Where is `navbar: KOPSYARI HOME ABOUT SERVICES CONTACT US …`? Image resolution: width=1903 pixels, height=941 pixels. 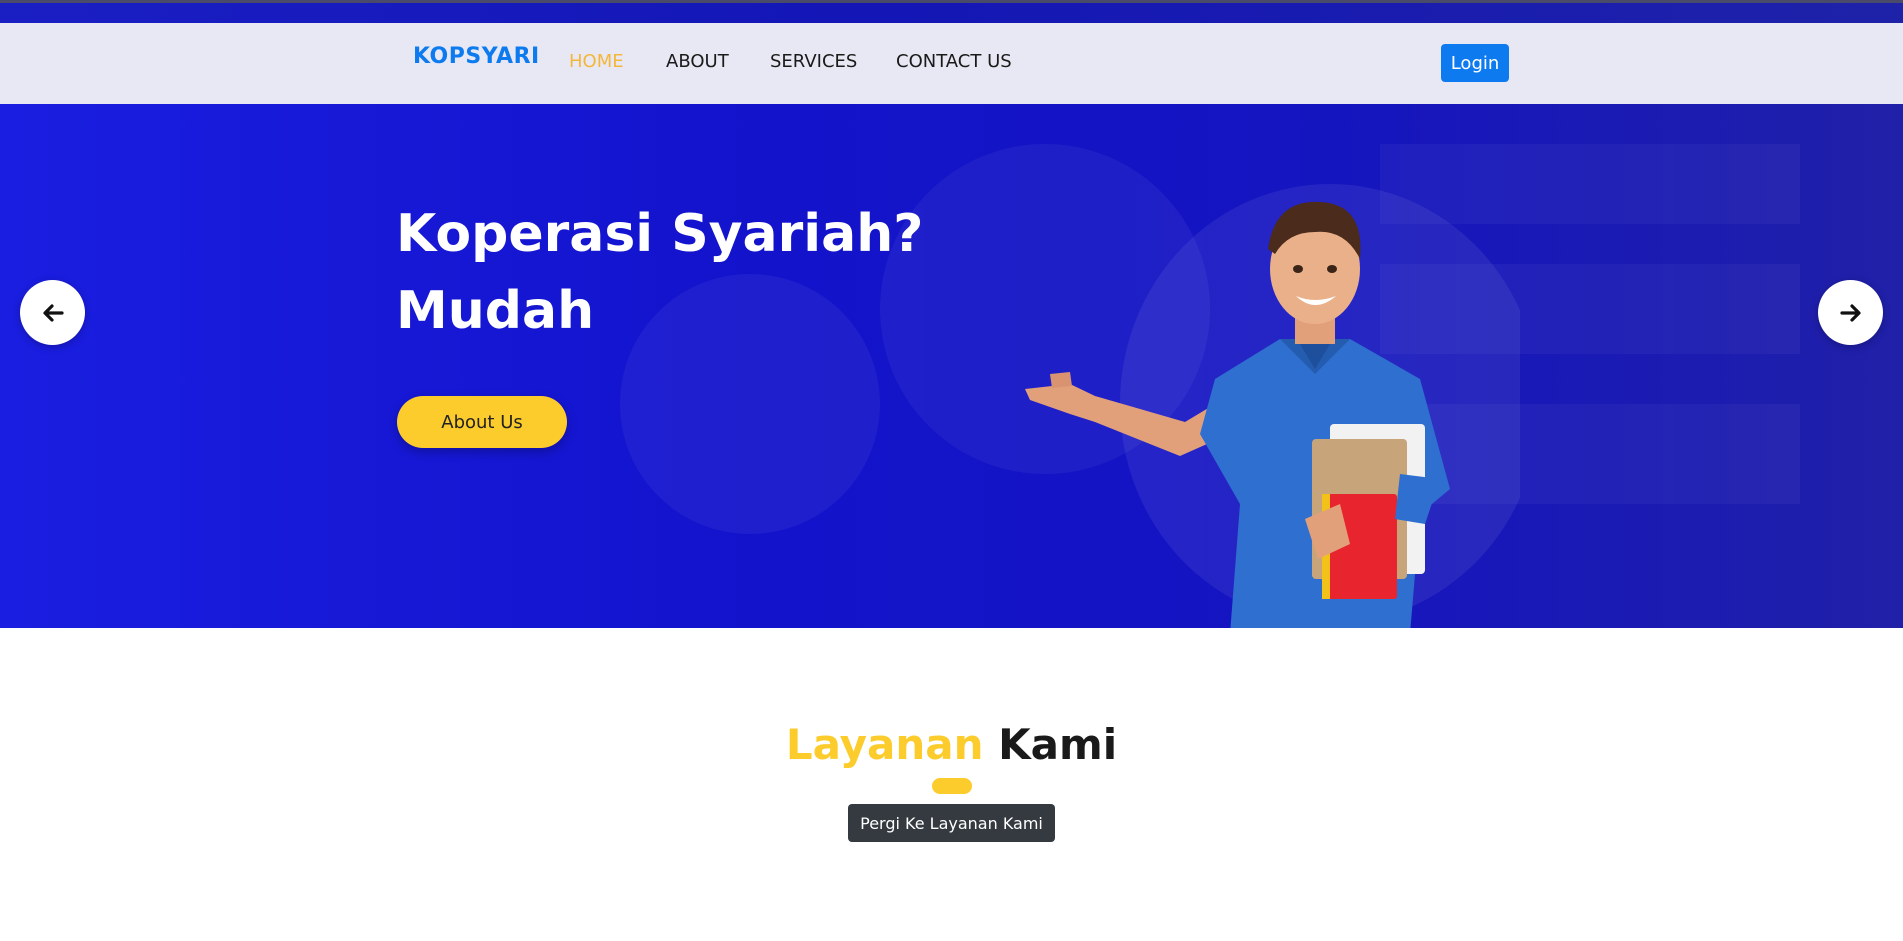
navbar: KOPSYARI HOME ABOUT SERVICES CONTACT US … is located at coordinates (951, 63).